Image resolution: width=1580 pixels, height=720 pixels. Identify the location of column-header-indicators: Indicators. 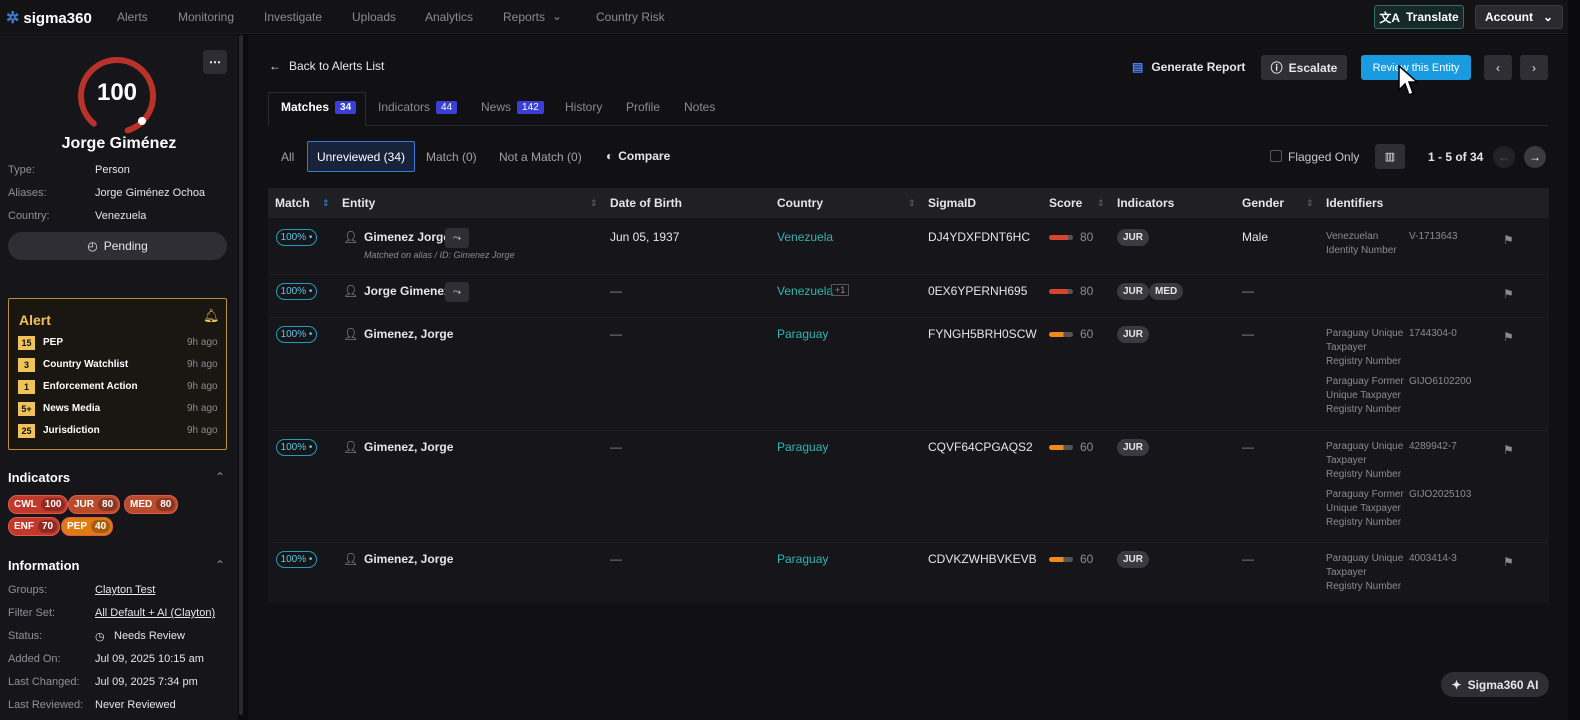
(1145, 203).